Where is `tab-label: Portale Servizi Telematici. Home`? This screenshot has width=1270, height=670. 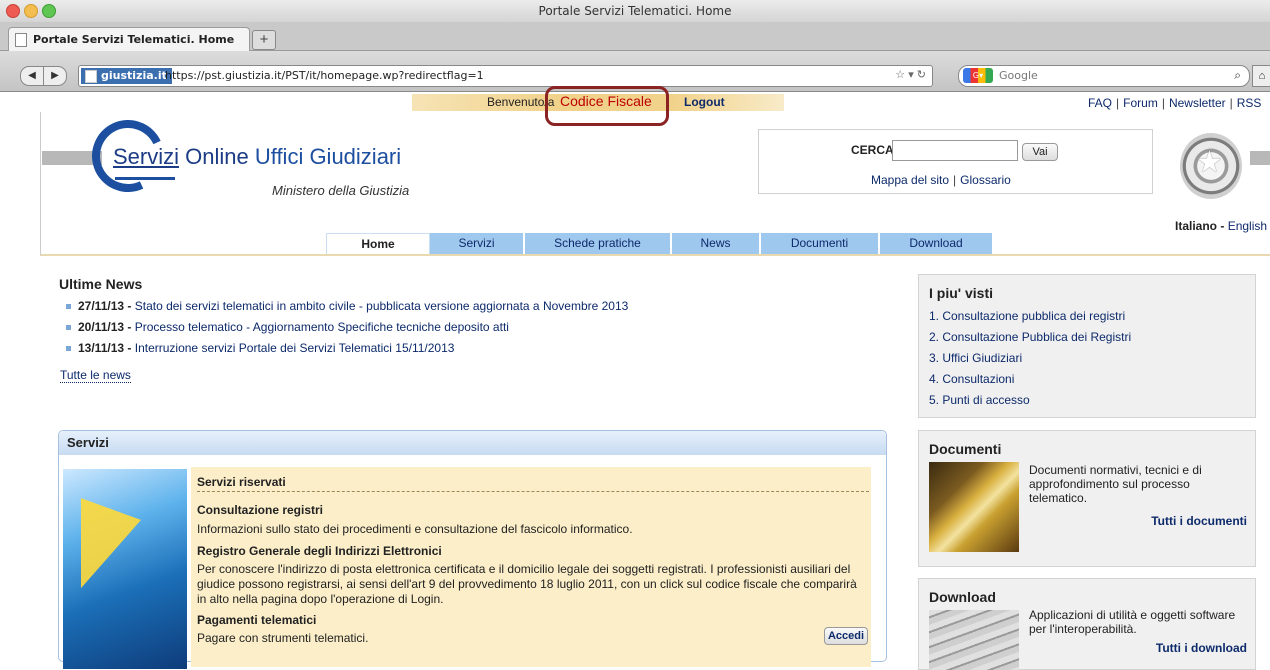 tab-label: Portale Servizi Telematici. Home is located at coordinates (134, 39).